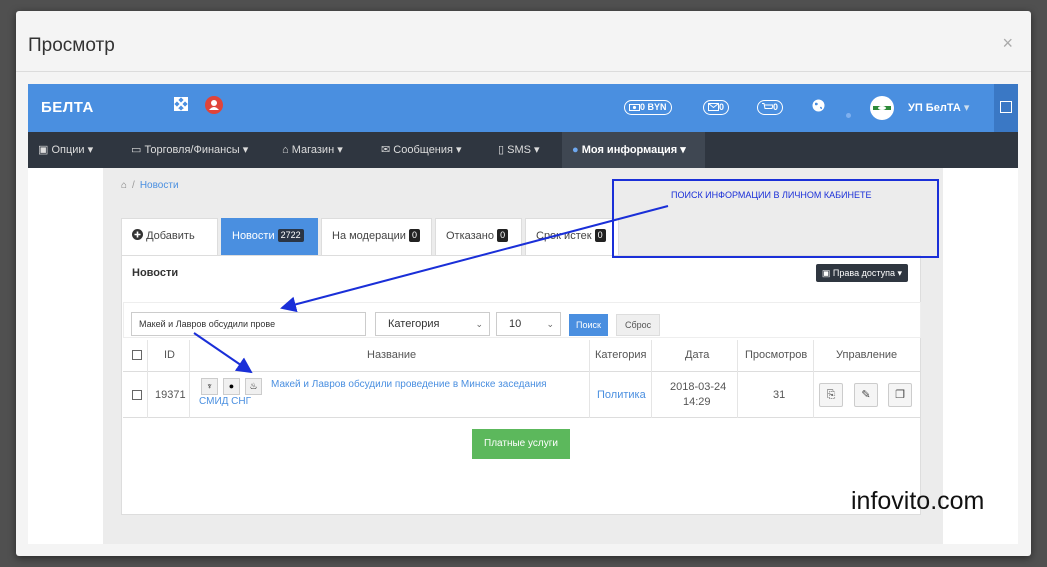  What do you see at coordinates (866, 395) in the screenshot?
I see `edit-button: ✎` at bounding box center [866, 395].